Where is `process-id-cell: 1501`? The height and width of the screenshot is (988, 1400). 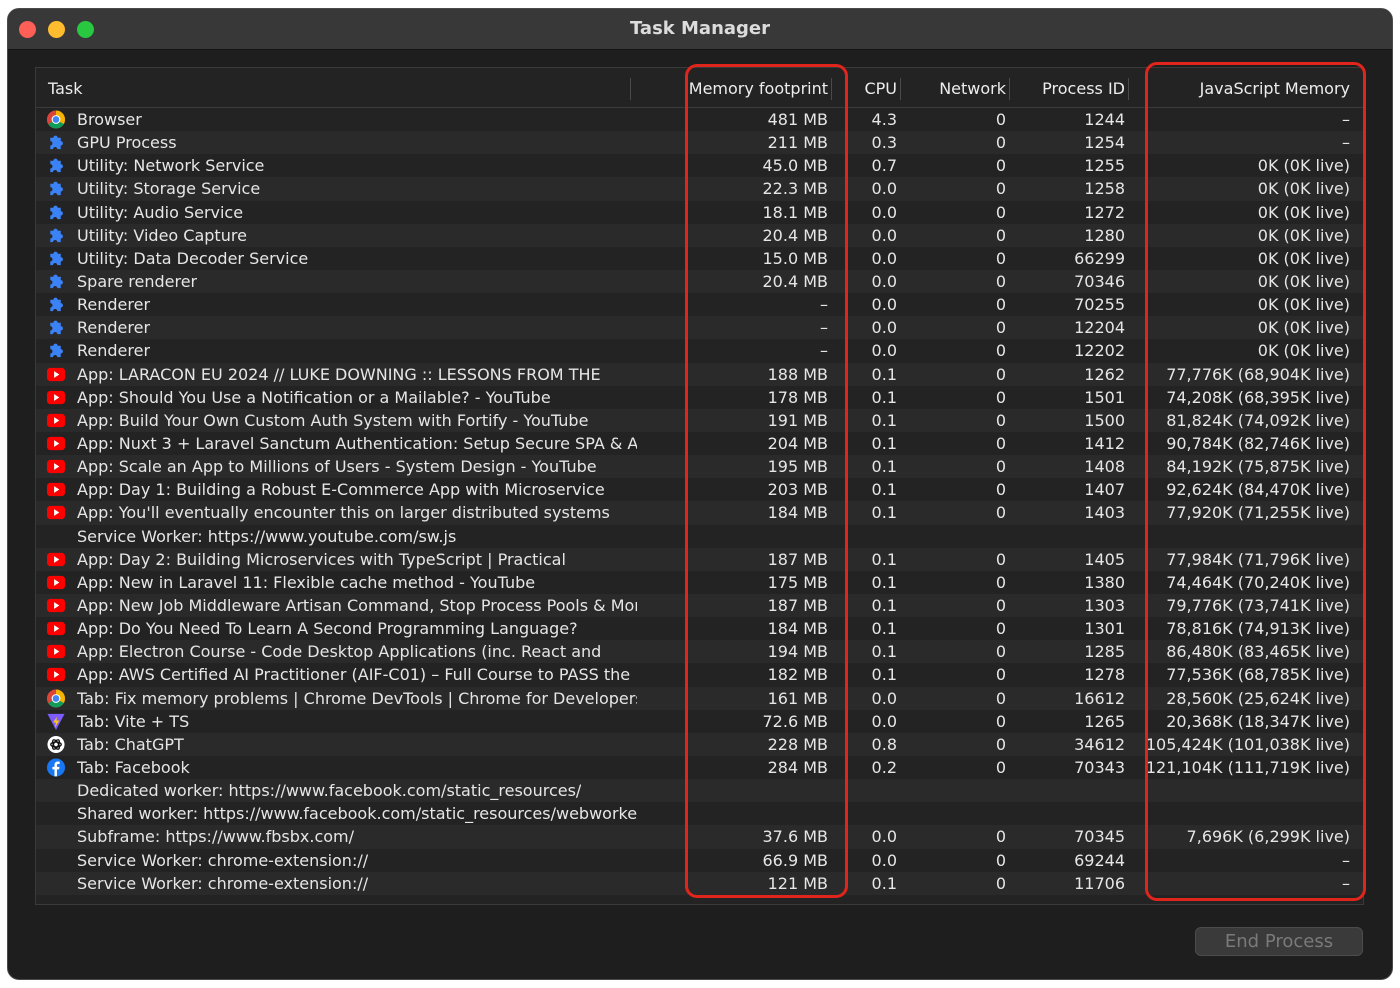 process-id-cell: 1501 is located at coordinates (1104, 397).